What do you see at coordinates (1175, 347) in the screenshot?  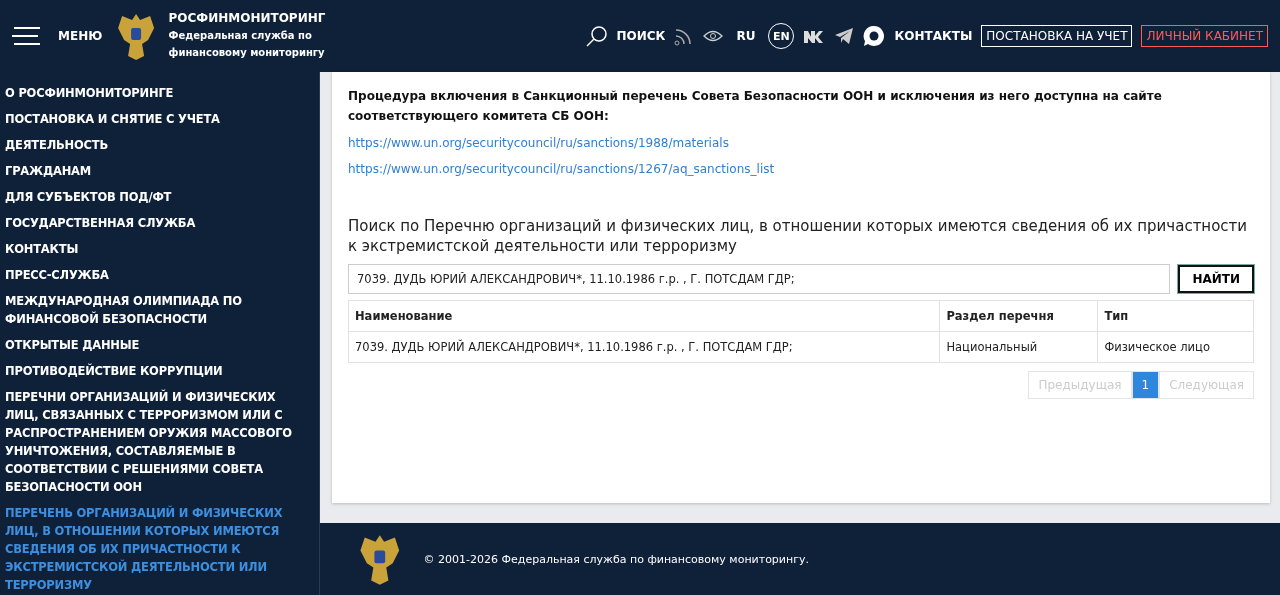 I see `table-cell: Физическое лицо` at bounding box center [1175, 347].